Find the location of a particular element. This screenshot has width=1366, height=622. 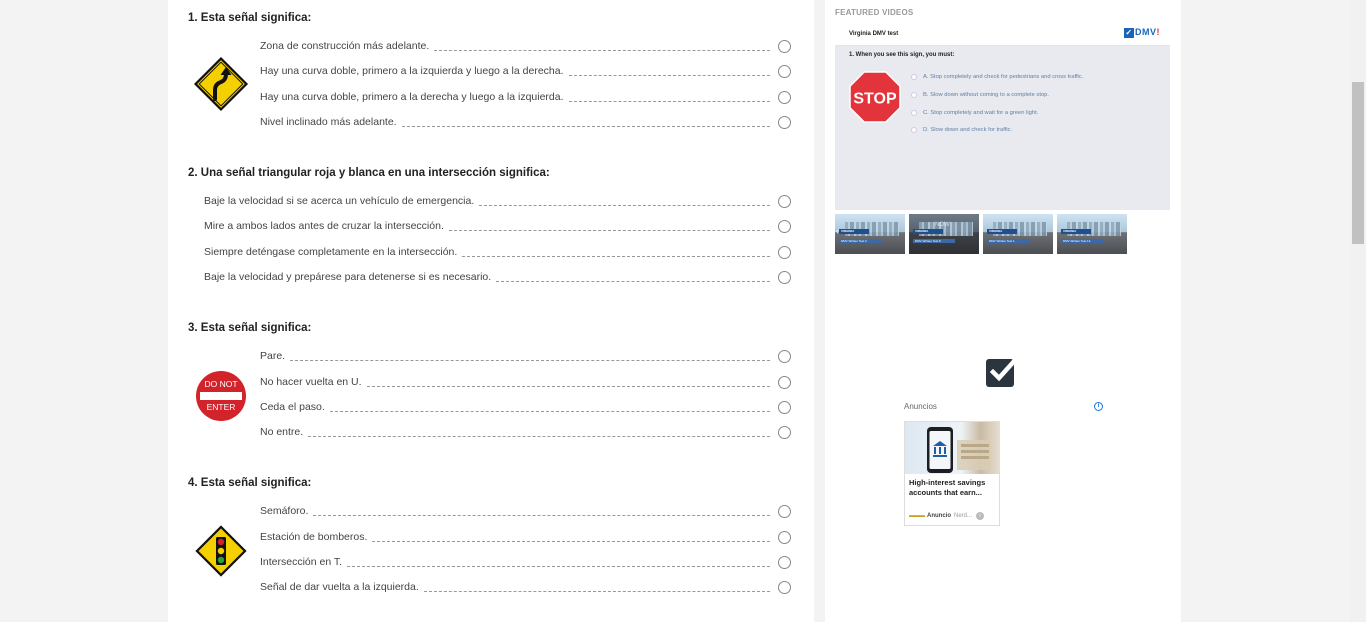

q3-option-a: Pare. is located at coordinates (525, 356).